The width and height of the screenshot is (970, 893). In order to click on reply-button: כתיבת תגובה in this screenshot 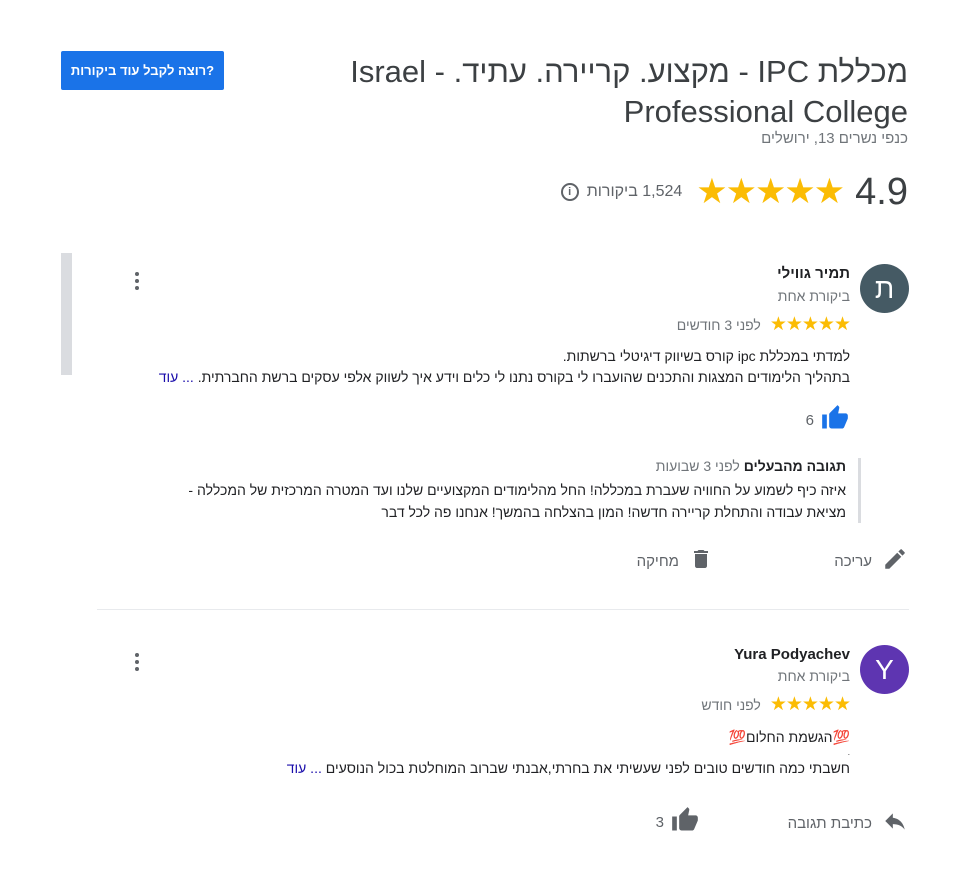, I will do `click(848, 823)`.